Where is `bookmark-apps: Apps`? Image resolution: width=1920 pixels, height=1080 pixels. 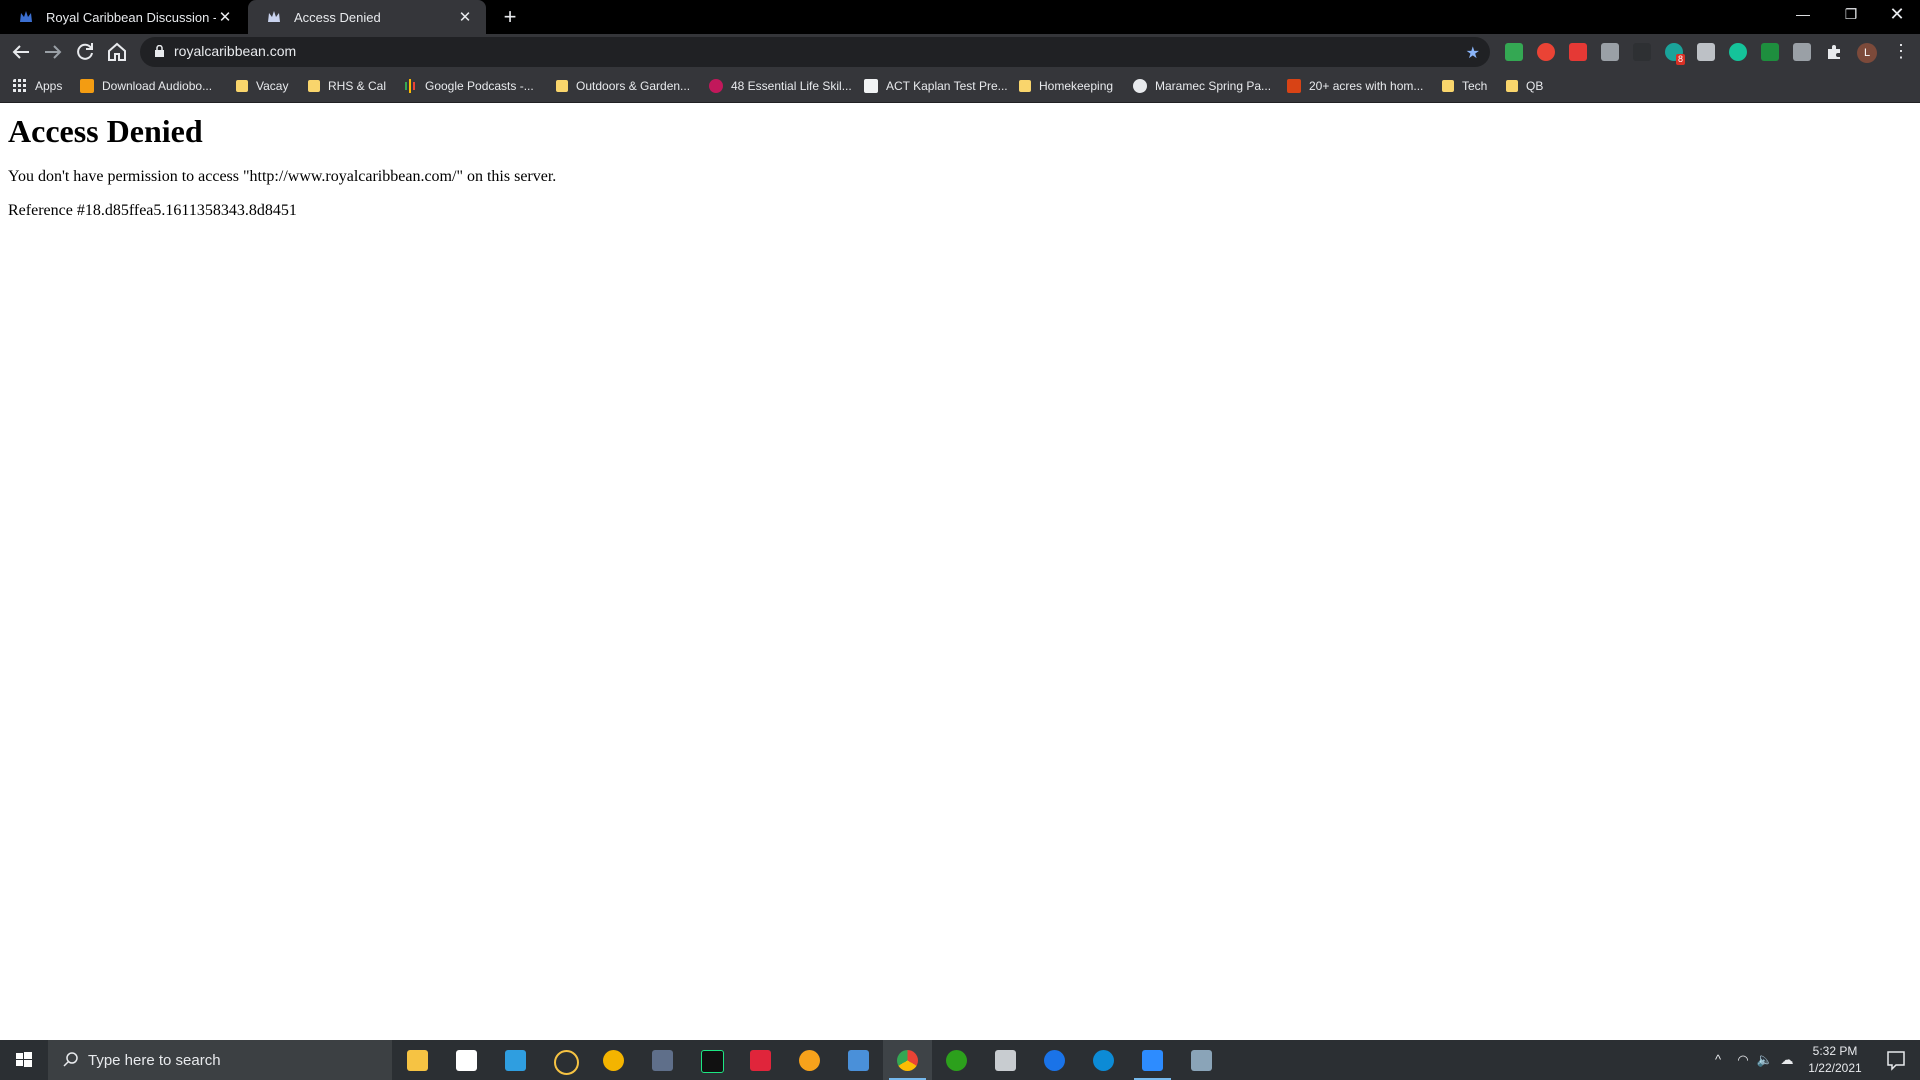
bookmark-apps: Apps is located at coordinates (37, 86).